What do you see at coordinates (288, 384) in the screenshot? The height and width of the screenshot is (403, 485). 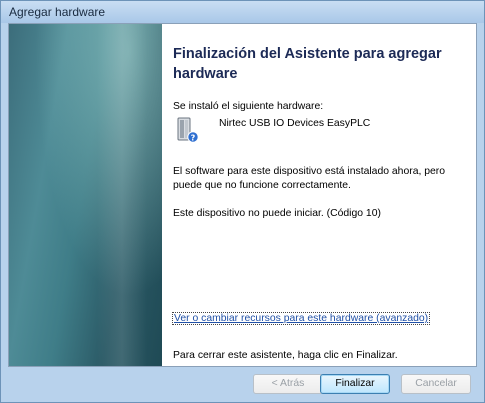 I see `back-button: < Atrás` at bounding box center [288, 384].